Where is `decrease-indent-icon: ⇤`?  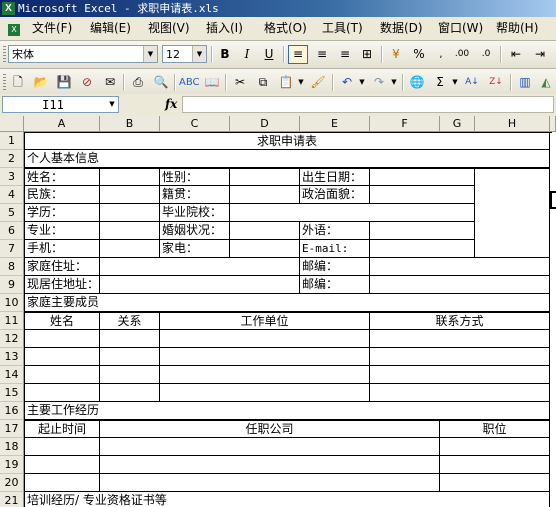
decrease-indent-icon: ⇤ is located at coordinates (516, 54).